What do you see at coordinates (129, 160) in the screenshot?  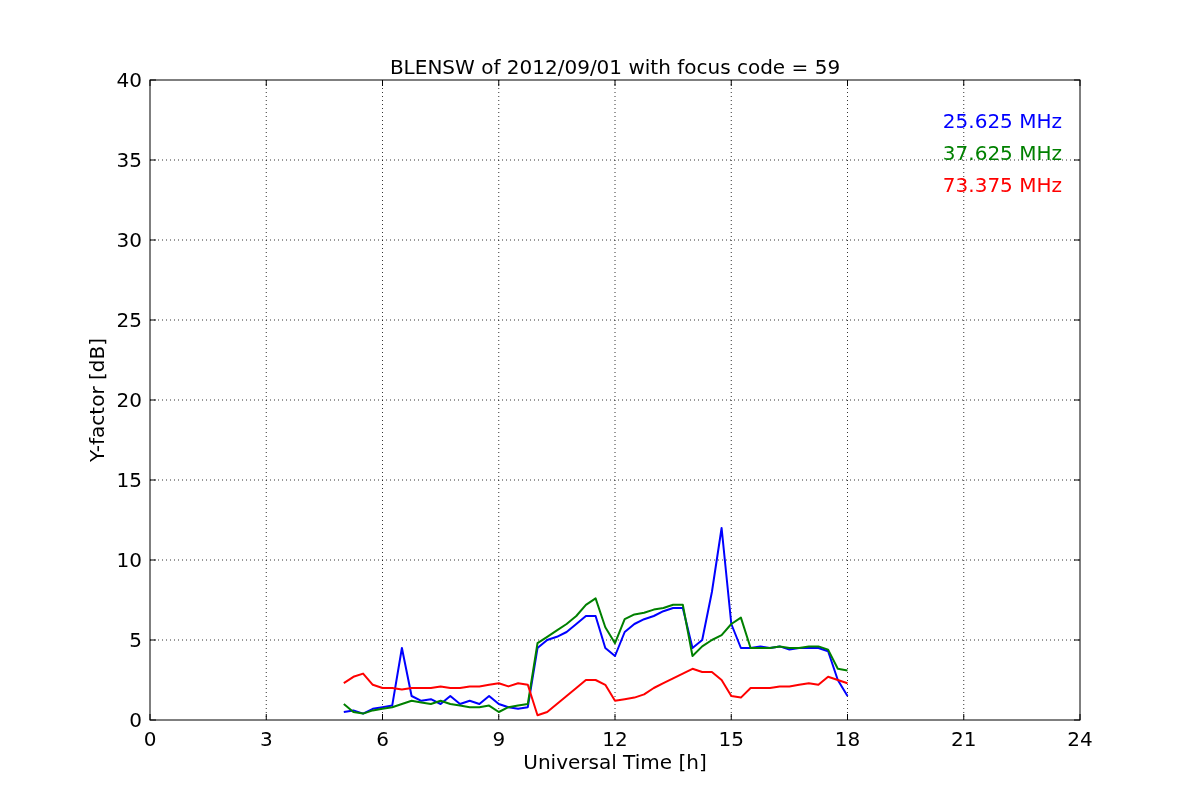 I see `tick-label: 35` at bounding box center [129, 160].